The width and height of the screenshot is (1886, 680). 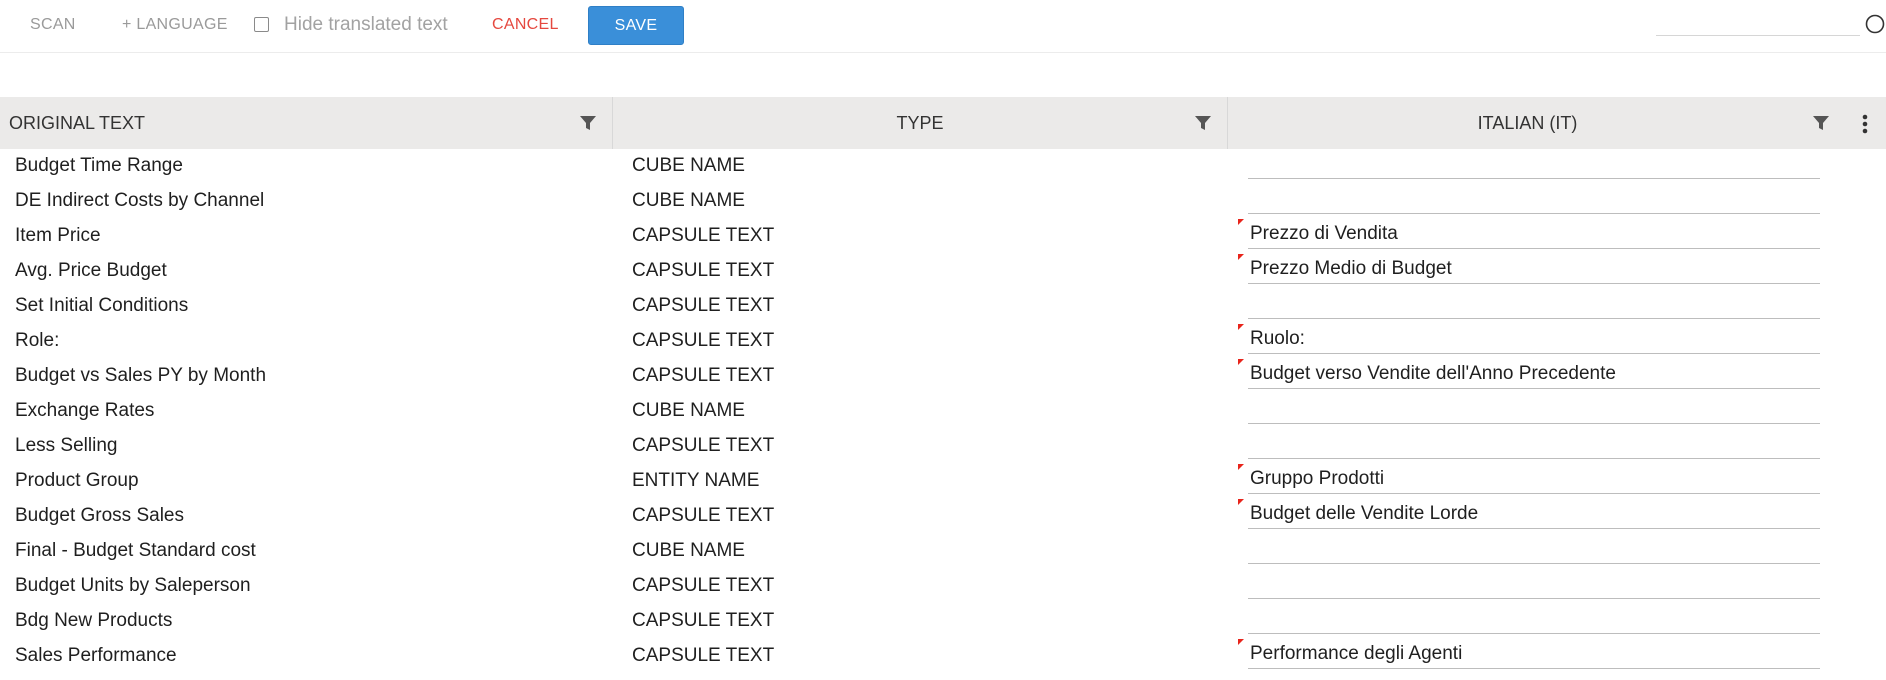 I want to click on original-text-cell: Role:, so click(x=37, y=340).